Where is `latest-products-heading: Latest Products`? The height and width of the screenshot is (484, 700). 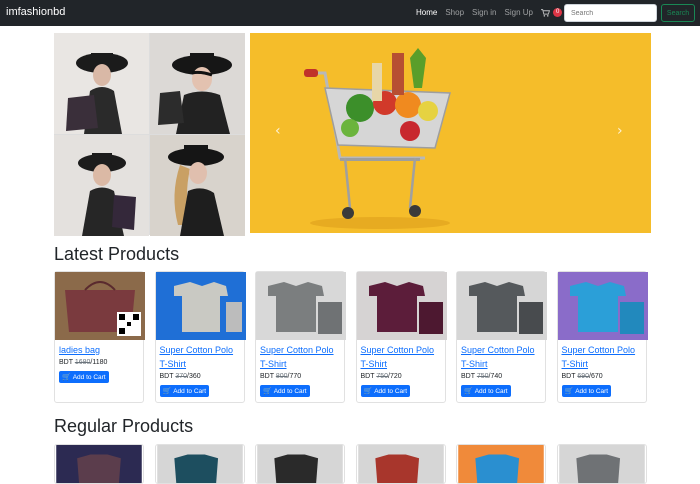
latest-products-heading: Latest Products is located at coordinates (117, 254).